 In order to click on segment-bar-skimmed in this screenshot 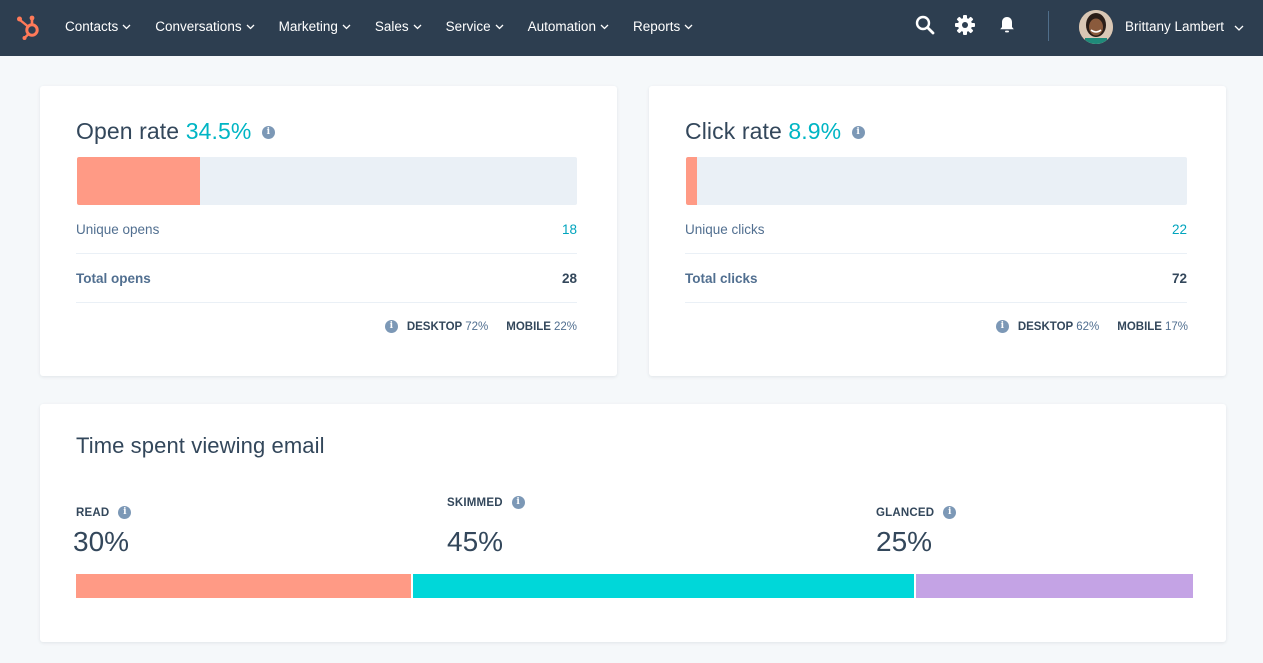, I will do `click(662, 586)`.